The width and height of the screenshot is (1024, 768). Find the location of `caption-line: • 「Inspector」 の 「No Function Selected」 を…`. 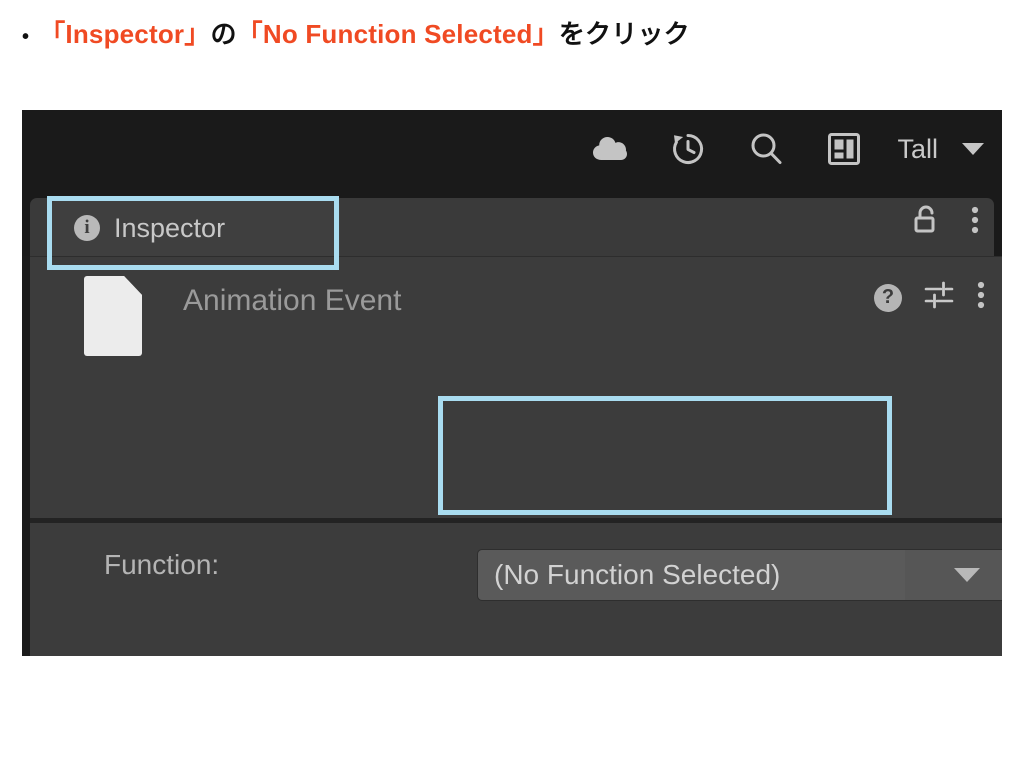

caption-line: • 「Inspector」 の 「No Function Selected」 を… is located at coordinates (512, 32).